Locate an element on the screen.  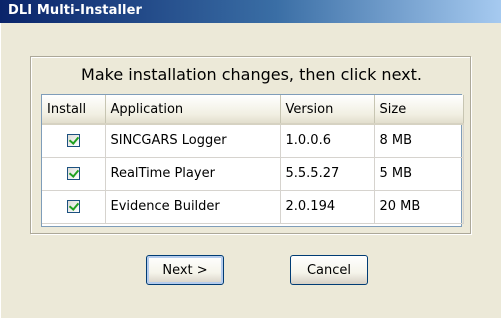
size-cell: 5 MB is located at coordinates (419, 174).